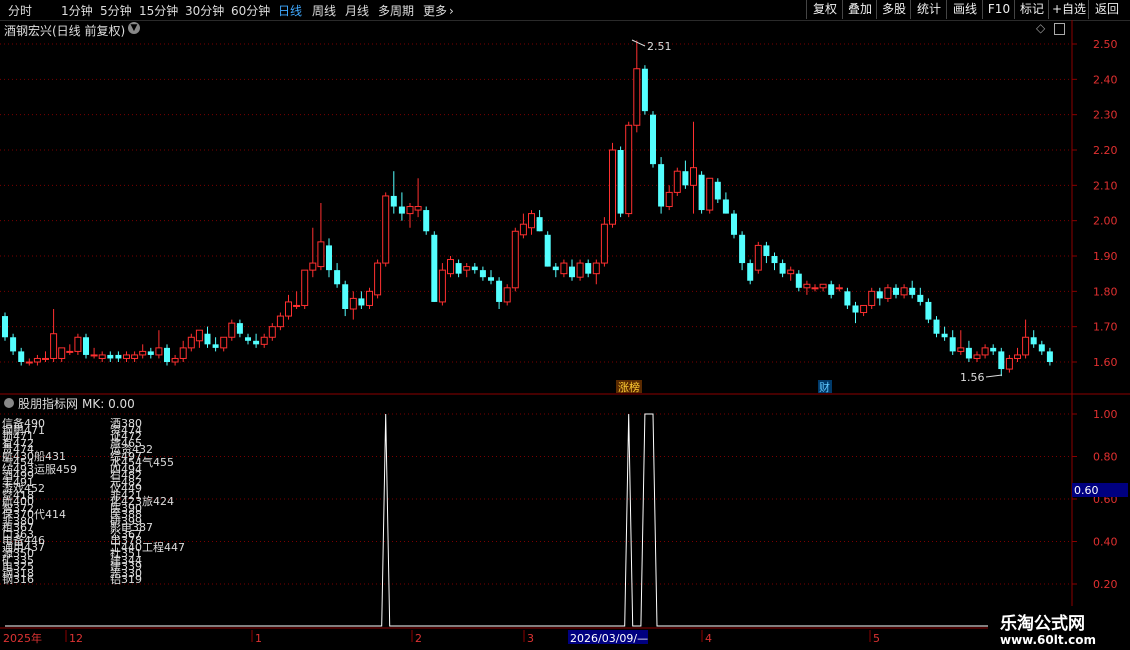 The image size is (1130, 650). What do you see at coordinates (1100, 490) in the screenshot?
I see `indicator-highlight: 0.60` at bounding box center [1100, 490].